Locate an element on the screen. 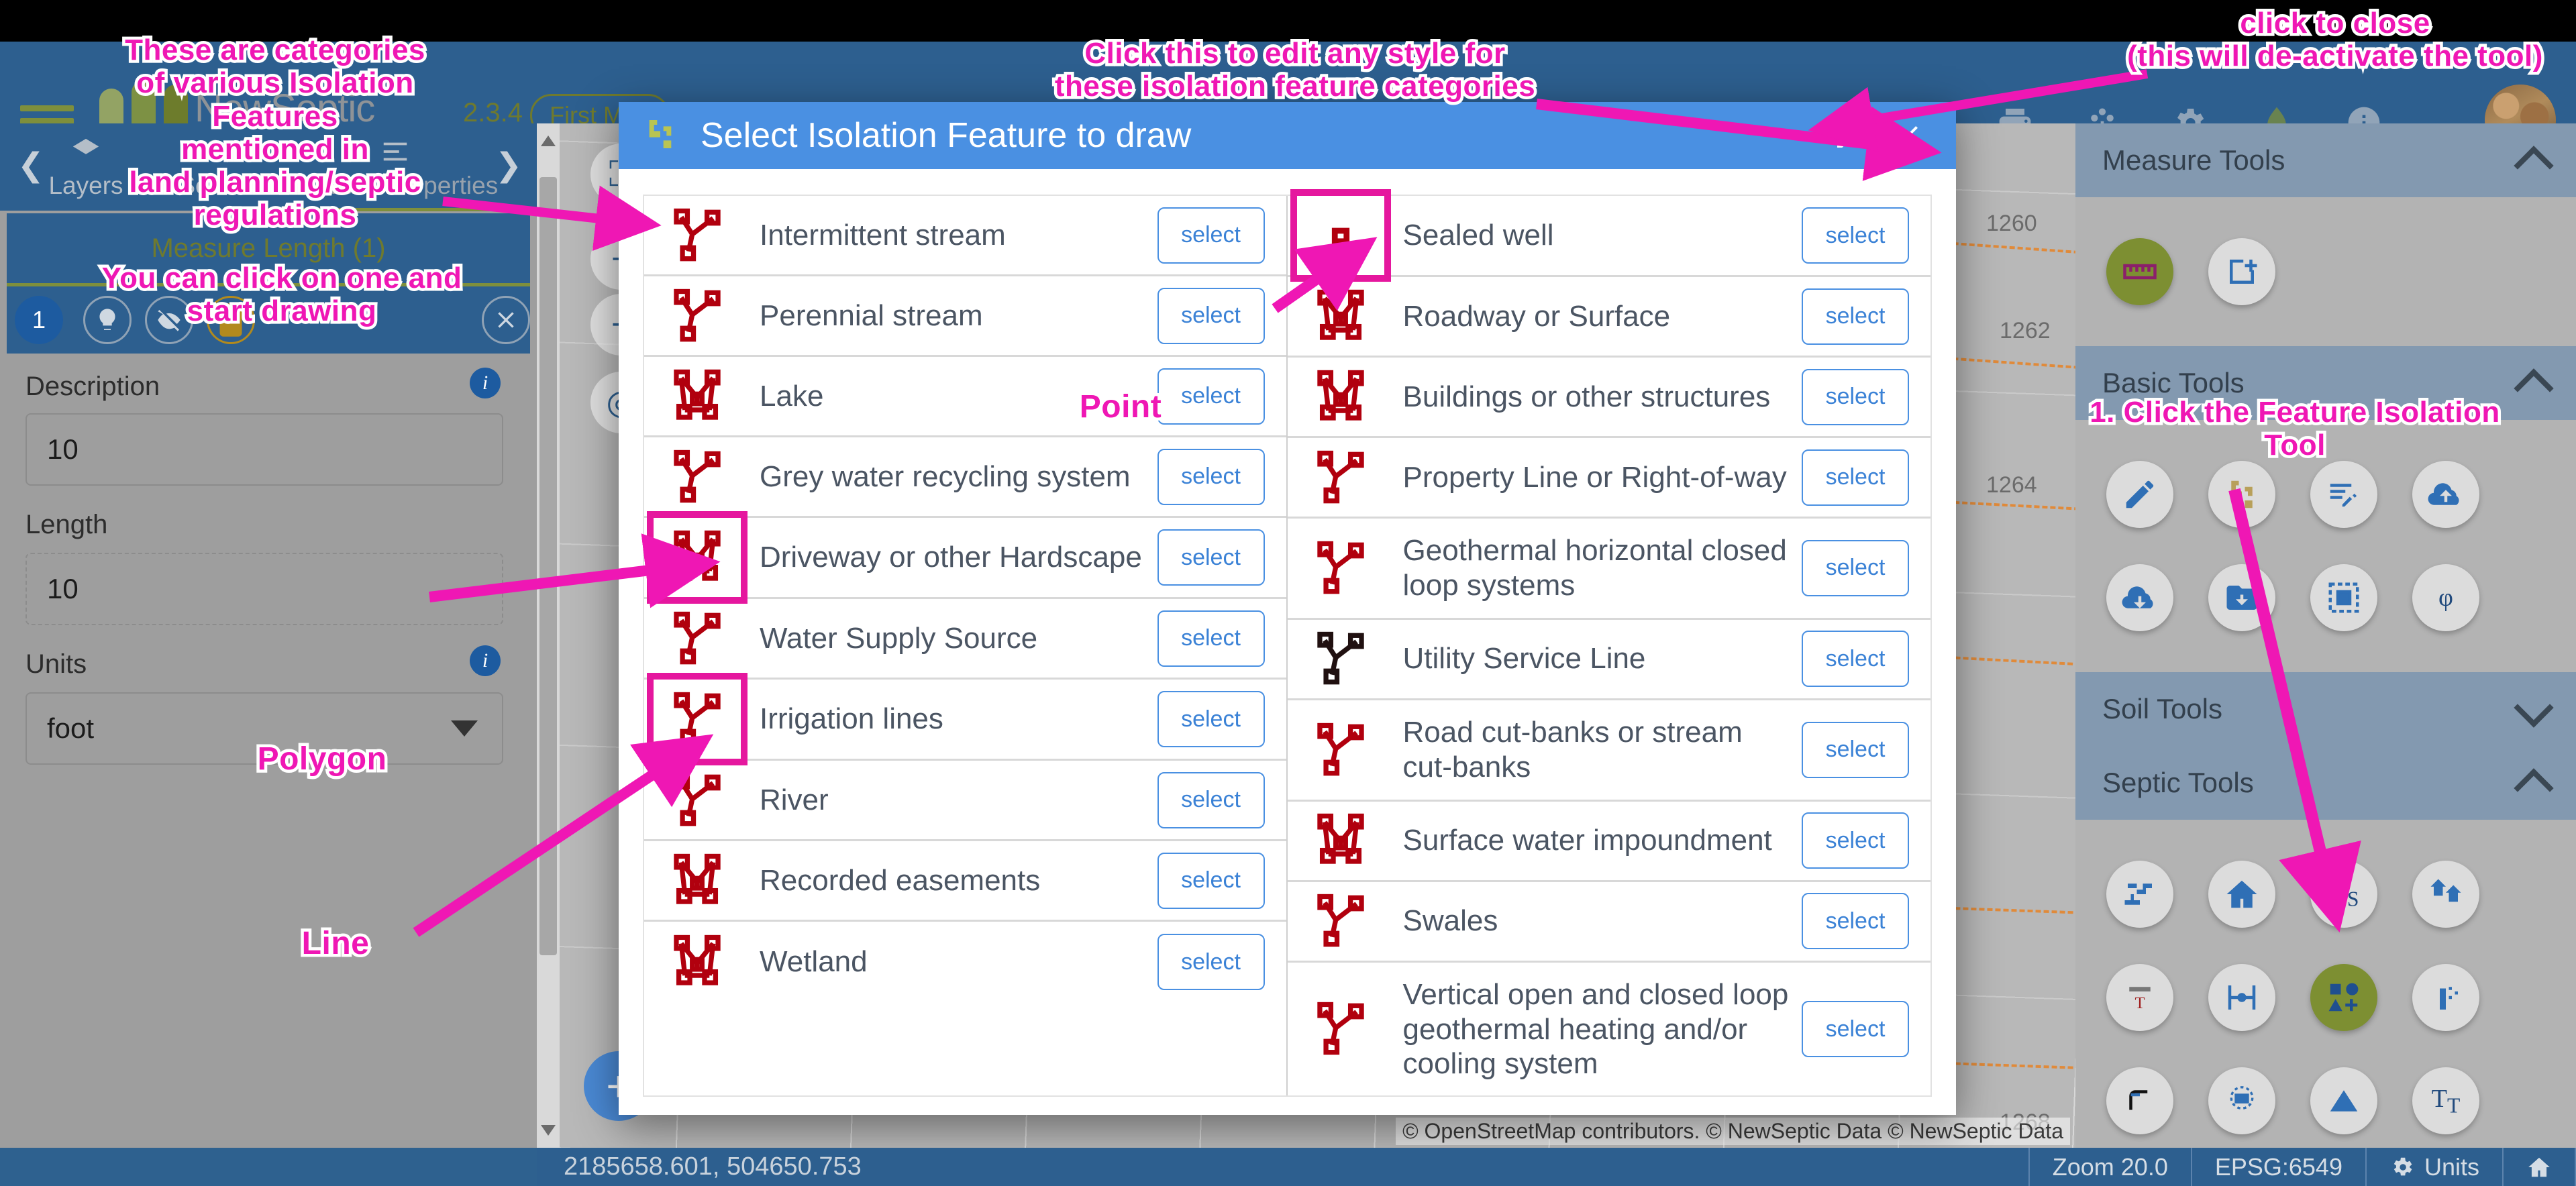 This screenshot has height=1186, width=2576. zoom-level: Zoom 20.0 is located at coordinates (2109, 1167).